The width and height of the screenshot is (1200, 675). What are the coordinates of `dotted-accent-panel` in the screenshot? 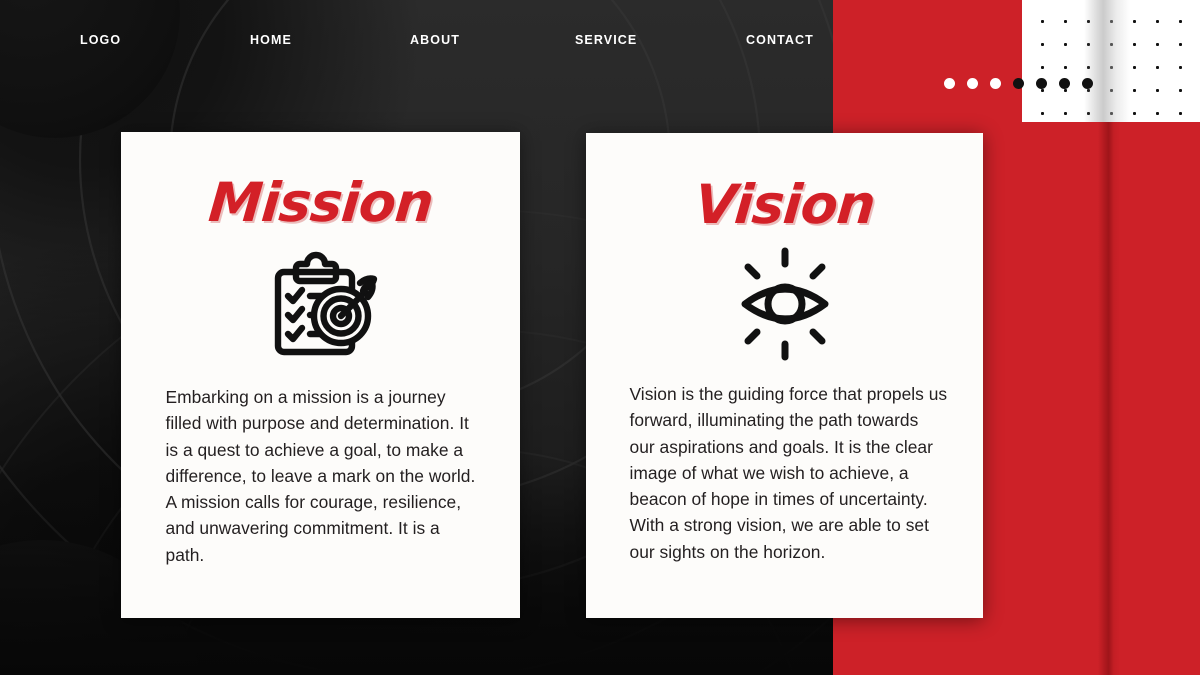 It's located at (1111, 61).